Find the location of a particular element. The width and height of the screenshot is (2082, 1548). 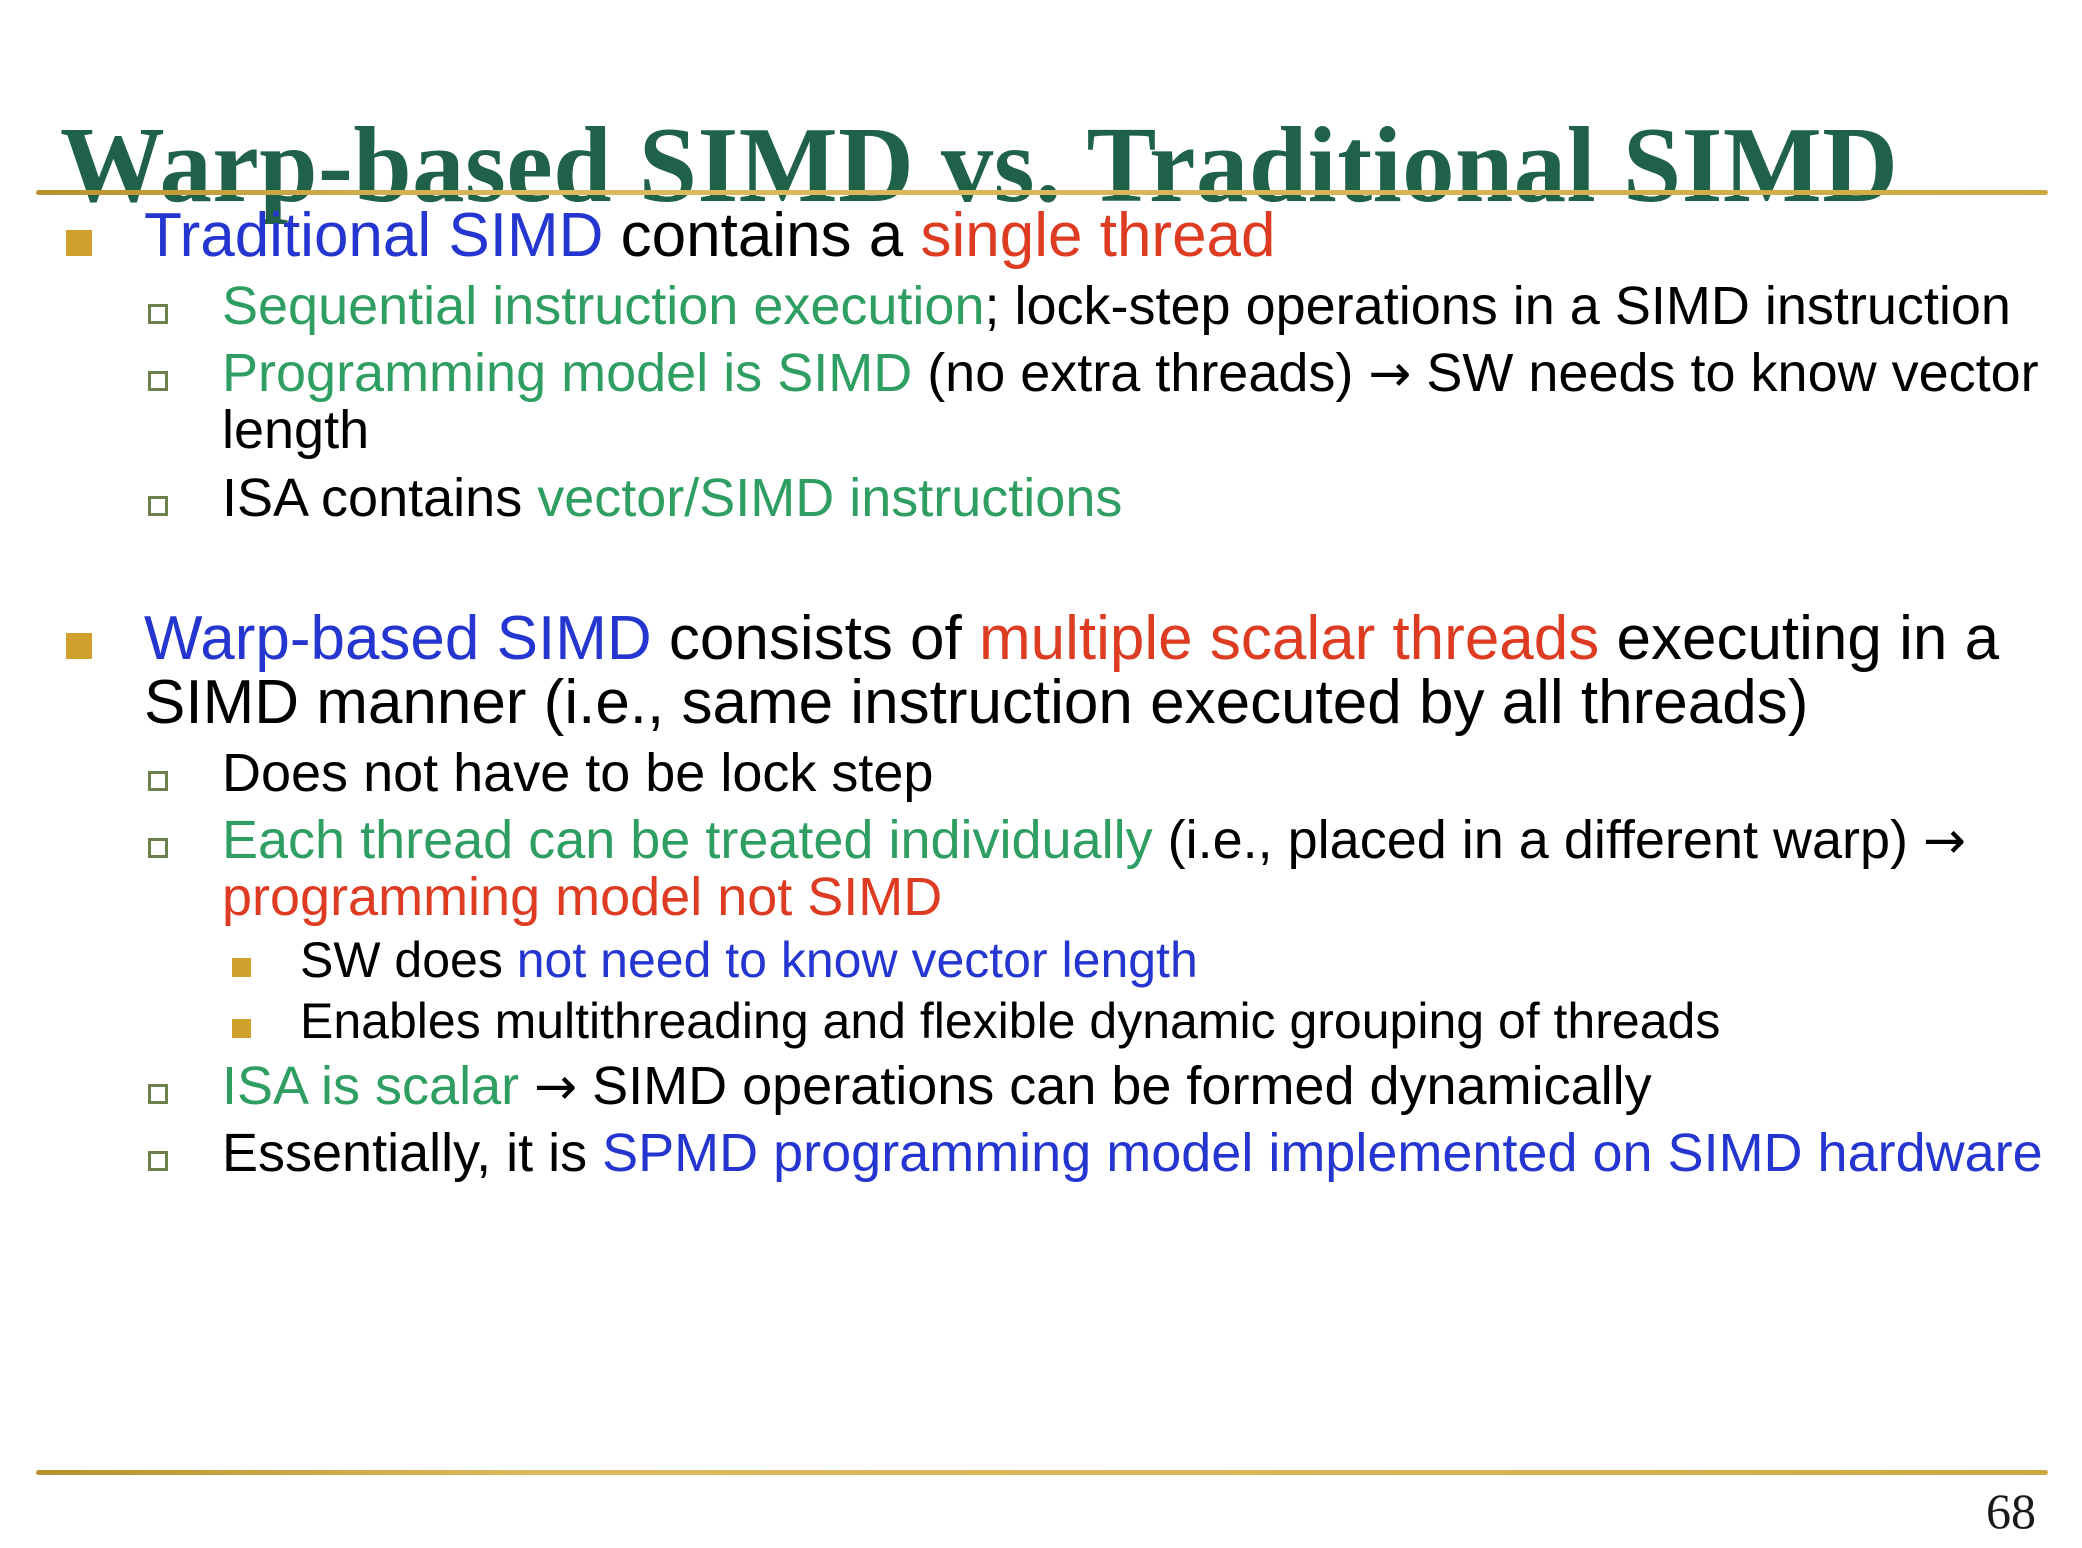

run-text: ISA contains is located at coordinates (380, 497).